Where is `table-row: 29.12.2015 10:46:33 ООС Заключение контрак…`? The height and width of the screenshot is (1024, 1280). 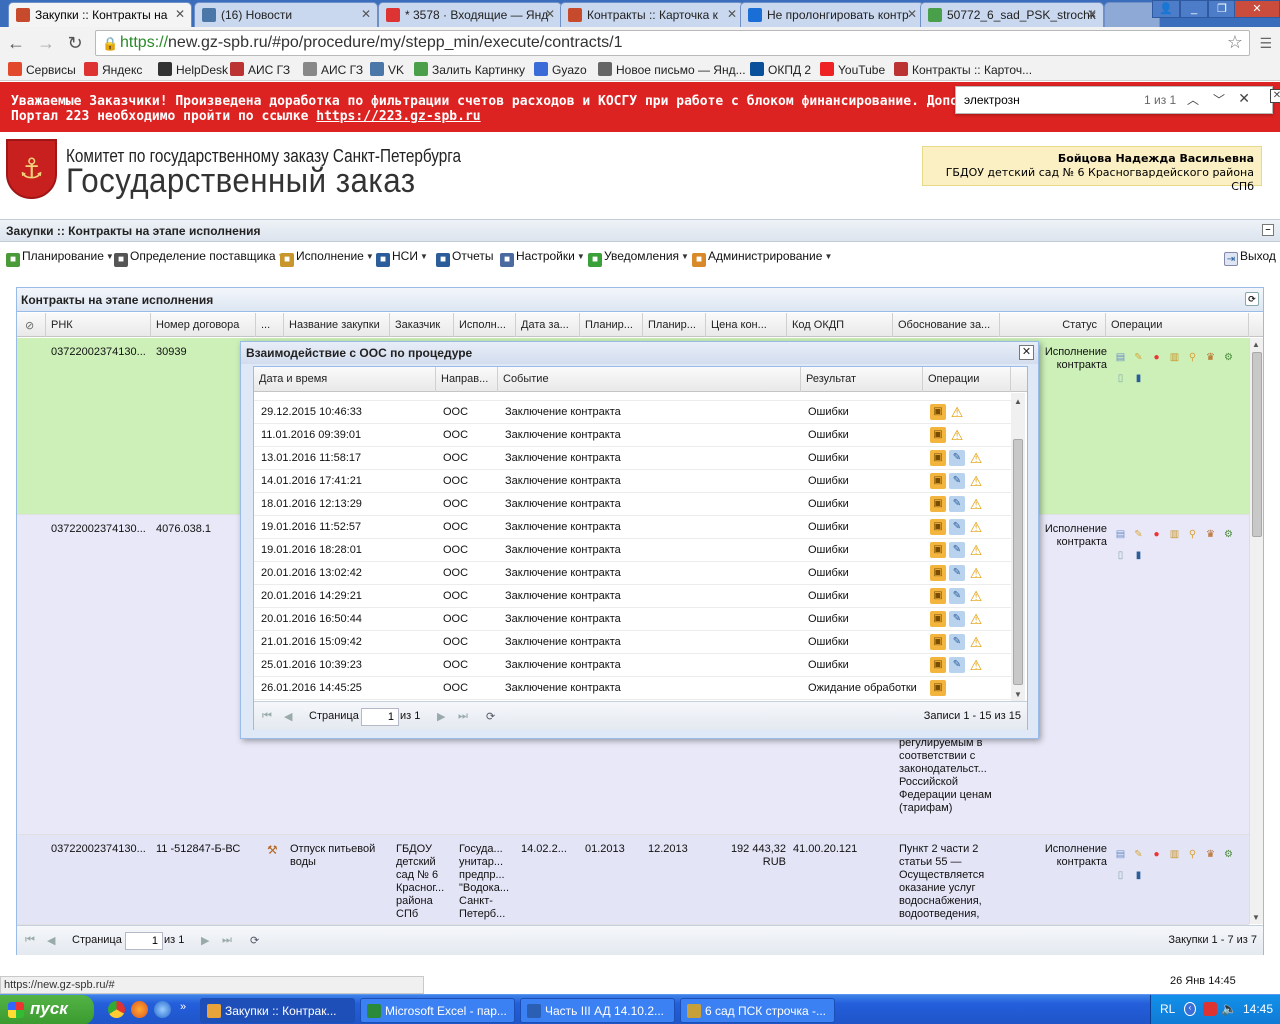 table-row: 29.12.2015 10:46:33 ООС Заключение контрак… is located at coordinates (632, 412).